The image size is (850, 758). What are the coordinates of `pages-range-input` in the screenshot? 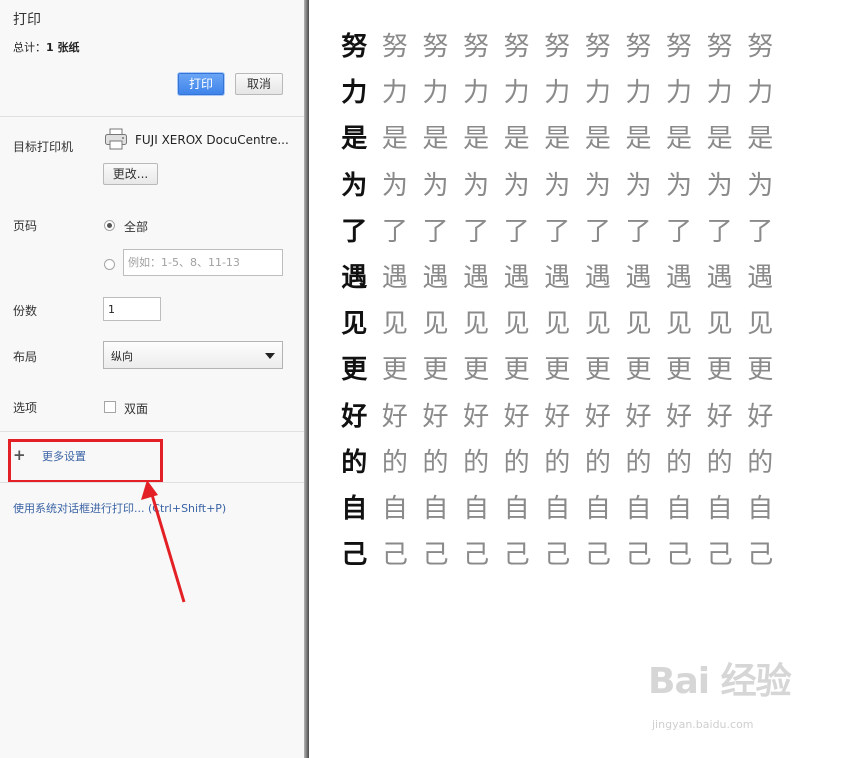 It's located at (203, 262).